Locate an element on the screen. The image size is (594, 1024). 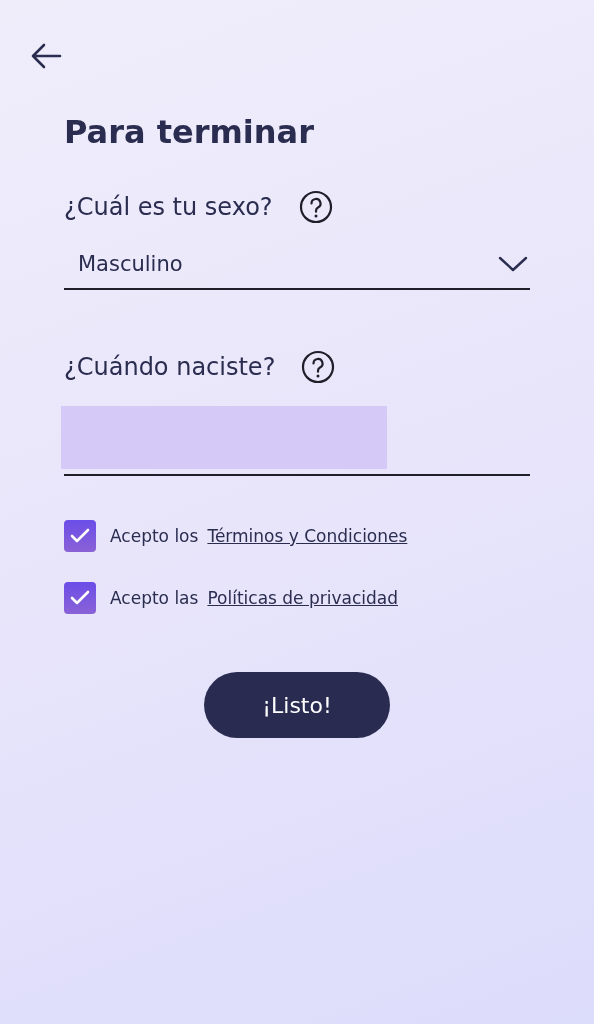
birth-date-field is located at coordinates (297, 441).